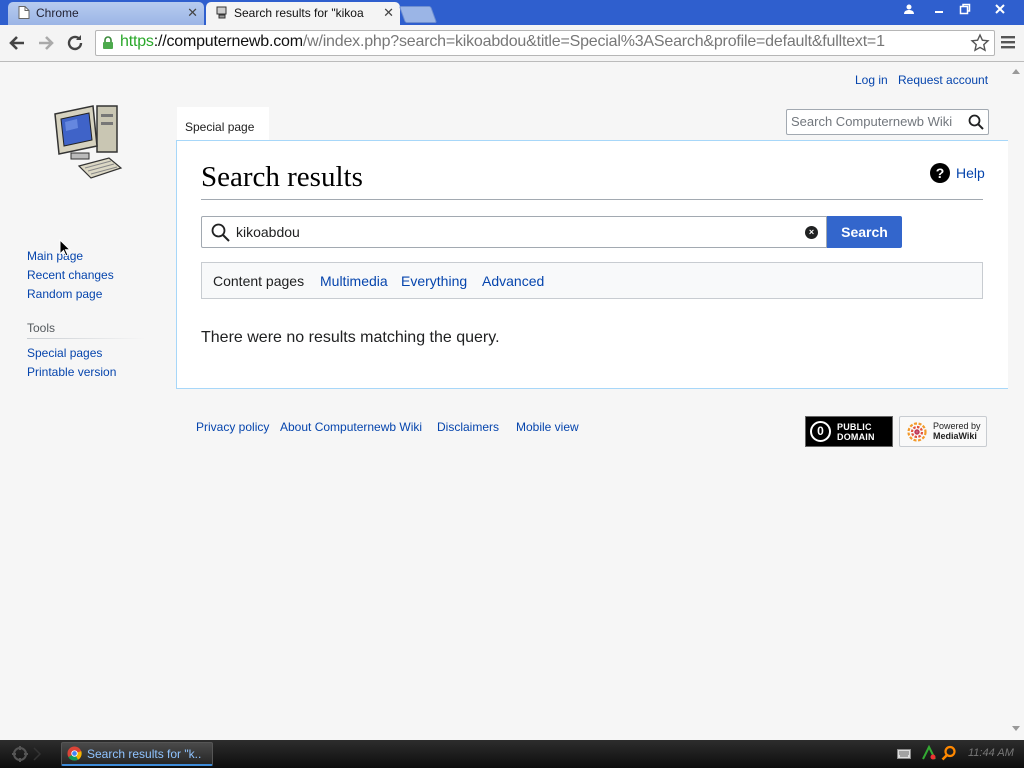 Image resolution: width=1024 pixels, height=768 pixels. I want to click on mediawiki-flower-icon, so click(917, 432).